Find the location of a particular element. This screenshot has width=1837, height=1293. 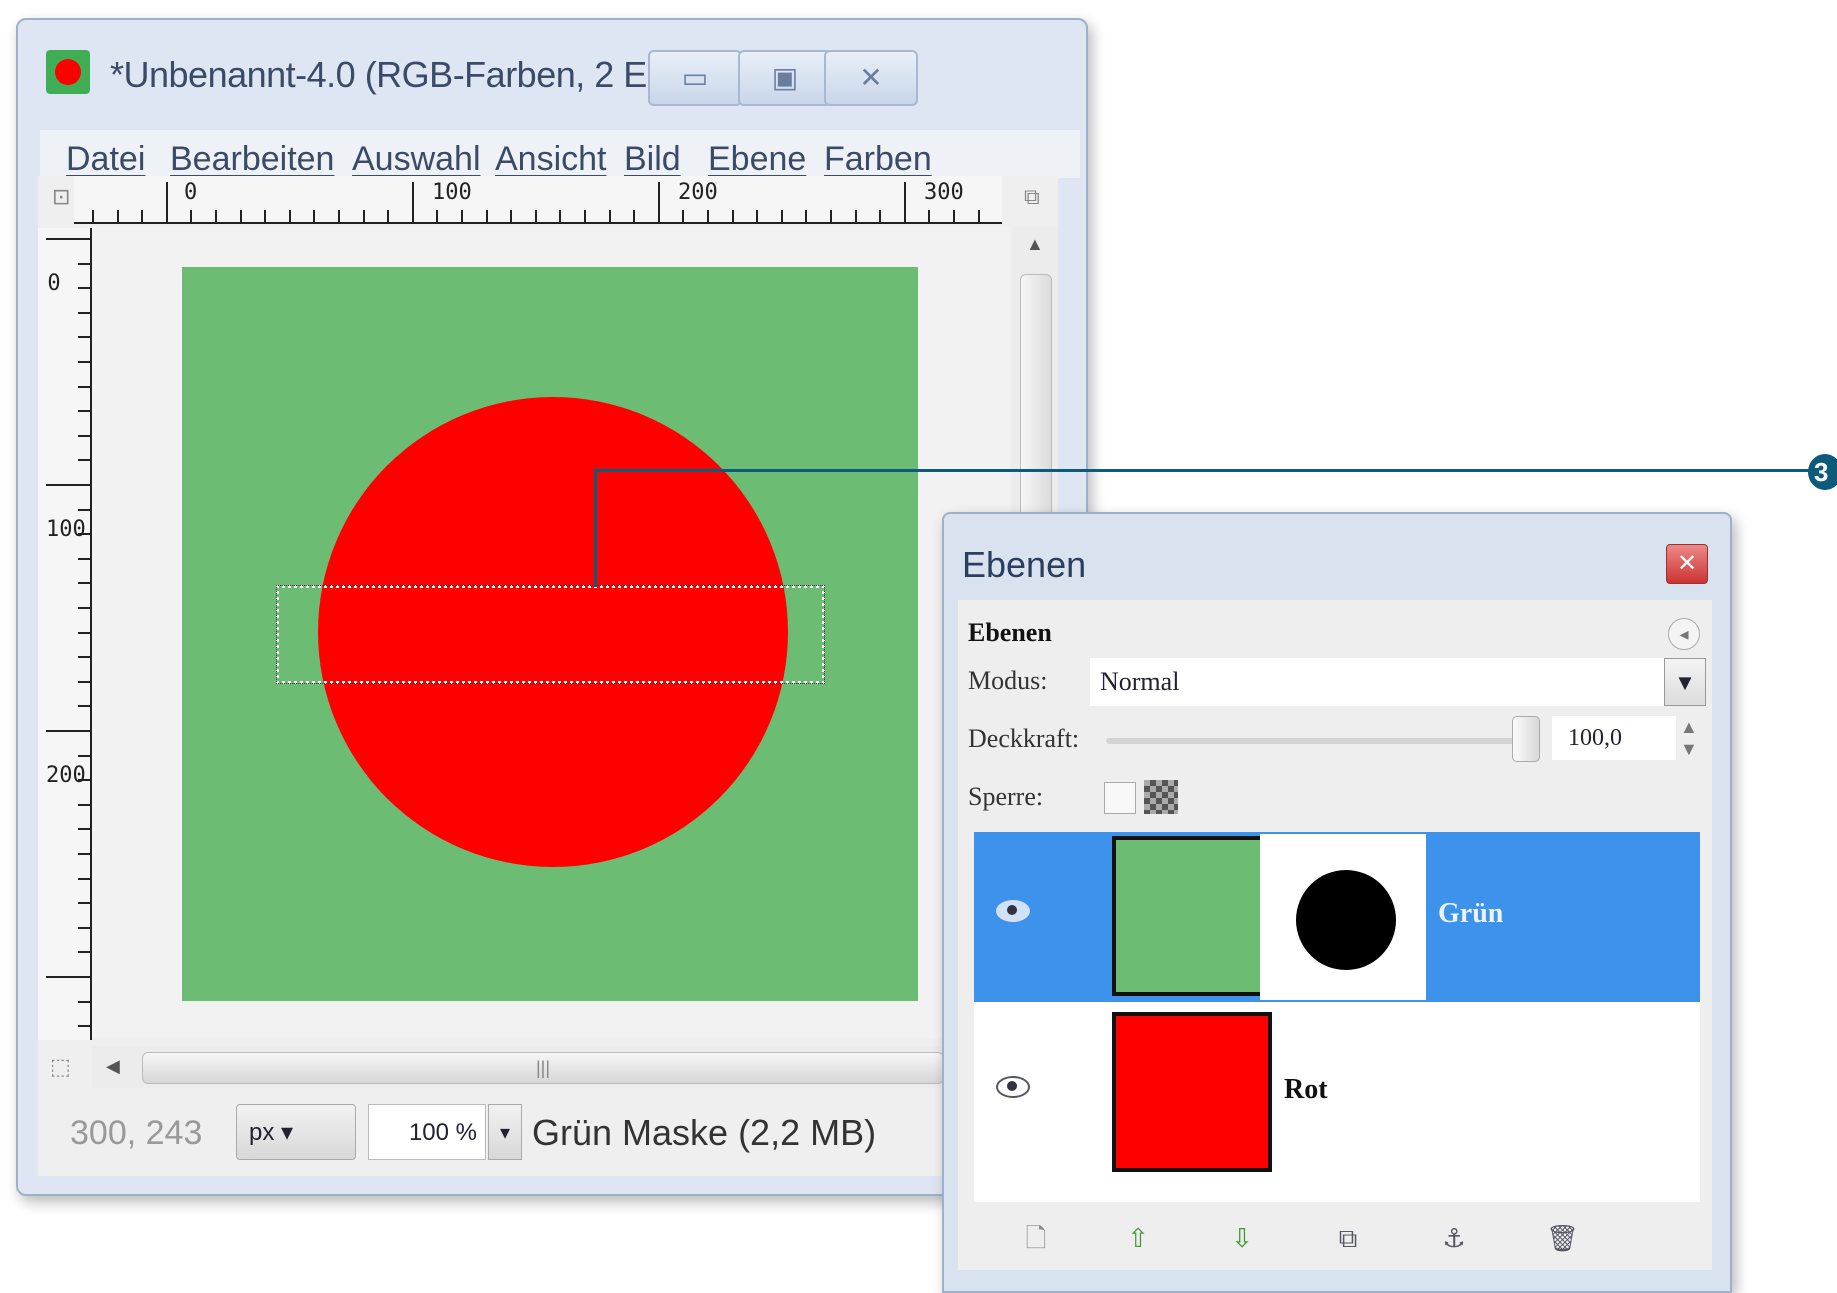

lock-label: Sperre: is located at coordinates (1006, 796).